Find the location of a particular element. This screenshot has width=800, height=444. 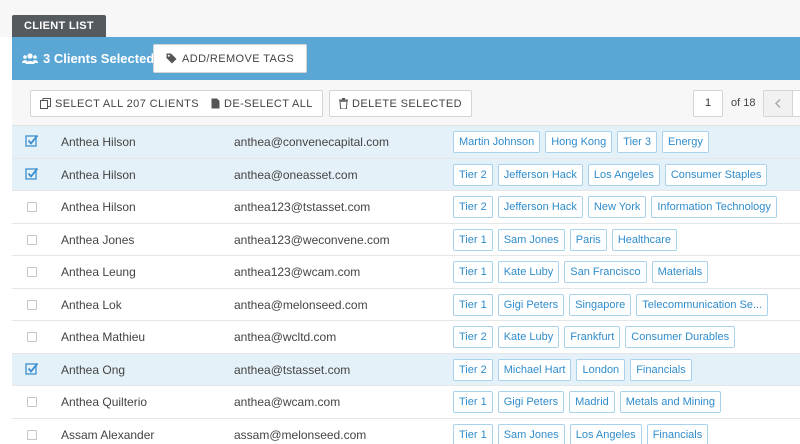

add-remove-tags-label: ADD/REMOVE TAGS is located at coordinates (238, 58).